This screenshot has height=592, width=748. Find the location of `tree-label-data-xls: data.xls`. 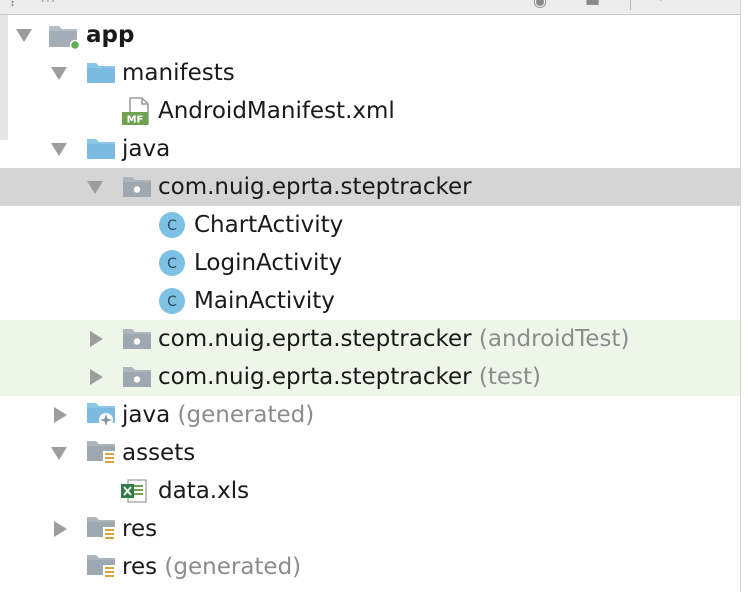

tree-label-data-xls: data.xls is located at coordinates (204, 491).